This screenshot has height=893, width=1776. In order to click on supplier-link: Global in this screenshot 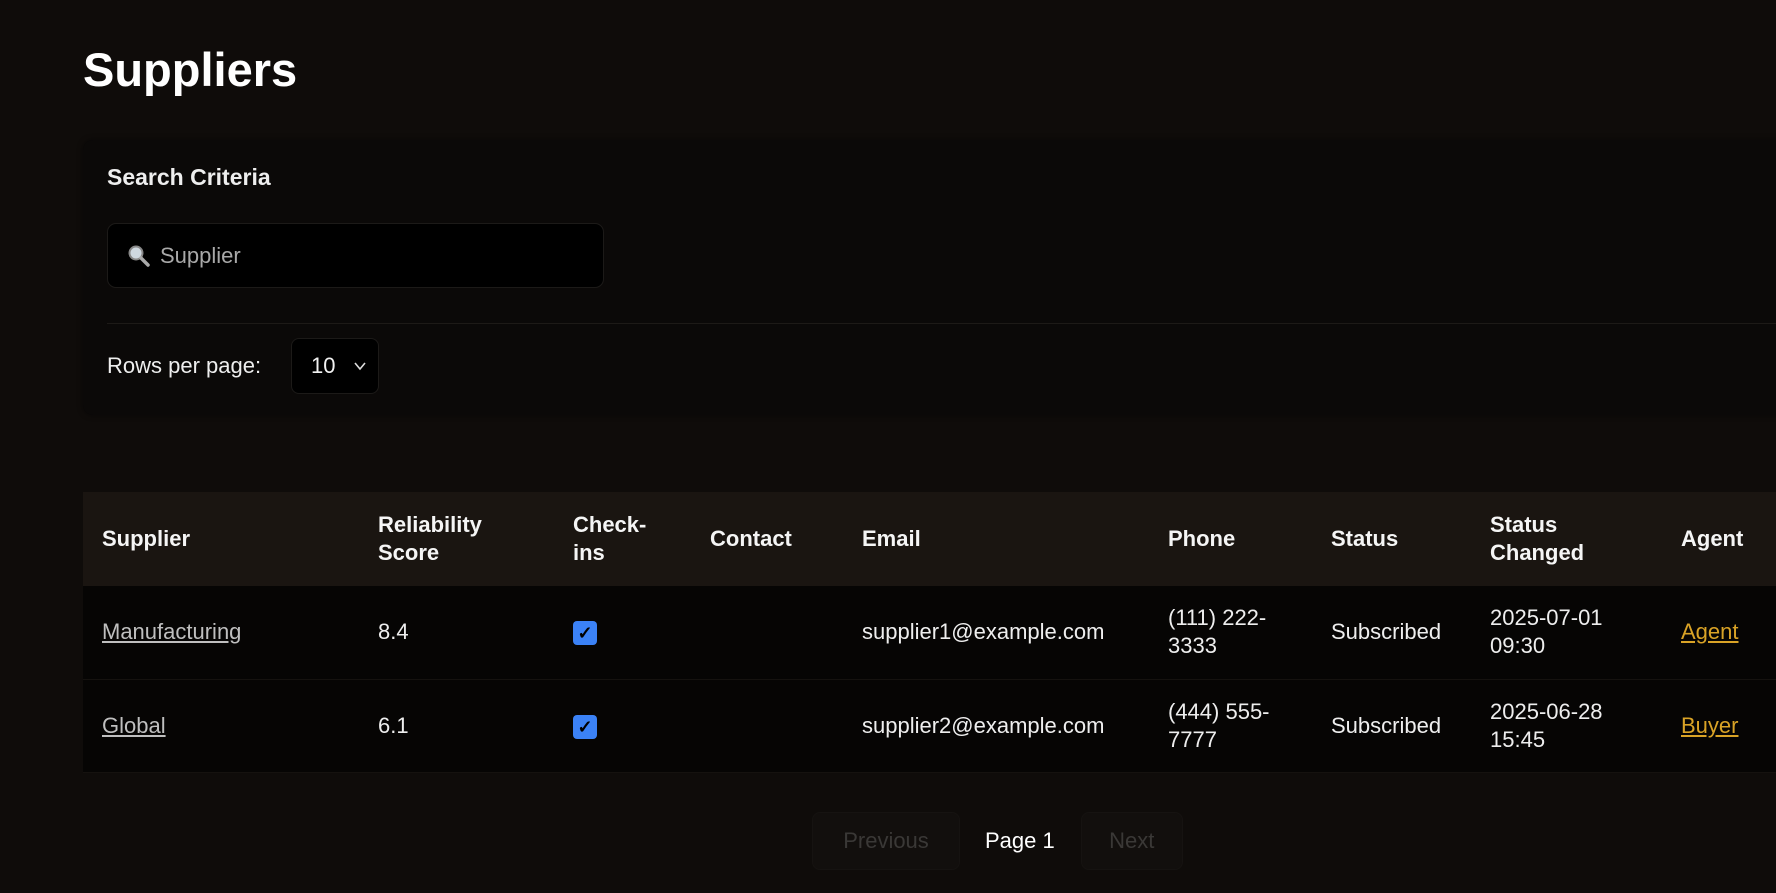, I will do `click(134, 725)`.